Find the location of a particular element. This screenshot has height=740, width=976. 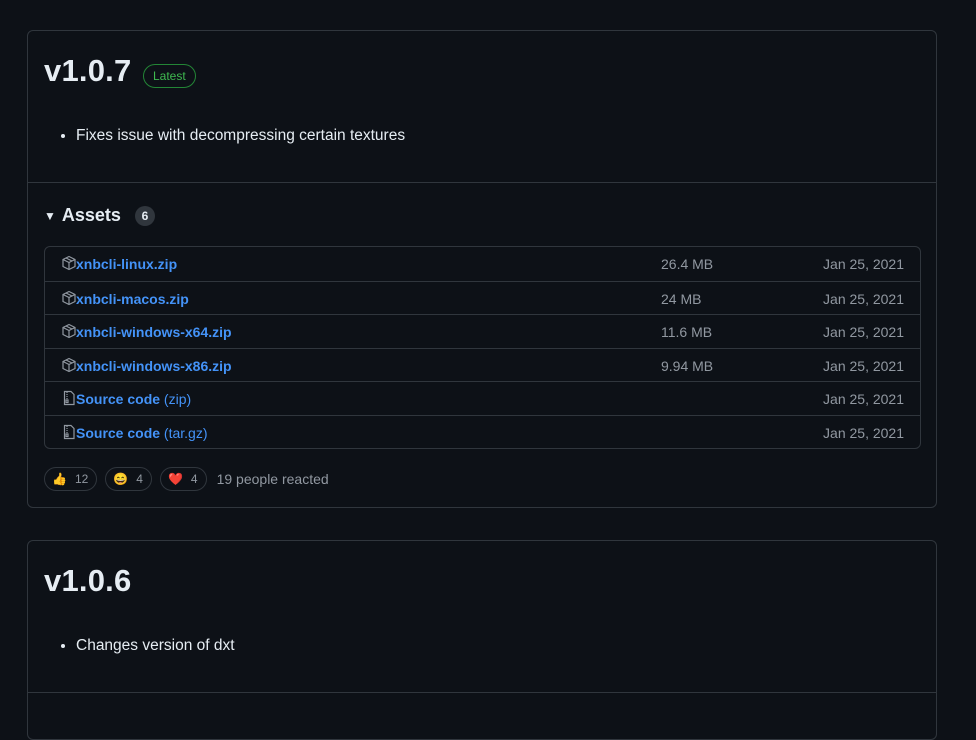

asset-size: 9.94 MB is located at coordinates (687, 365).